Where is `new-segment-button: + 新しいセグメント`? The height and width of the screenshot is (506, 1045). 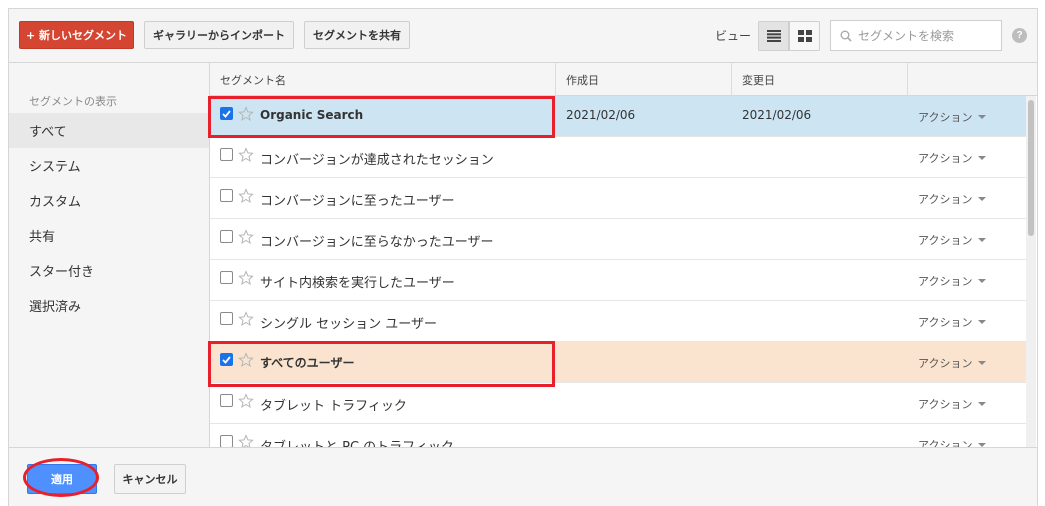
new-segment-button: + 新しいセグメント is located at coordinates (76, 35).